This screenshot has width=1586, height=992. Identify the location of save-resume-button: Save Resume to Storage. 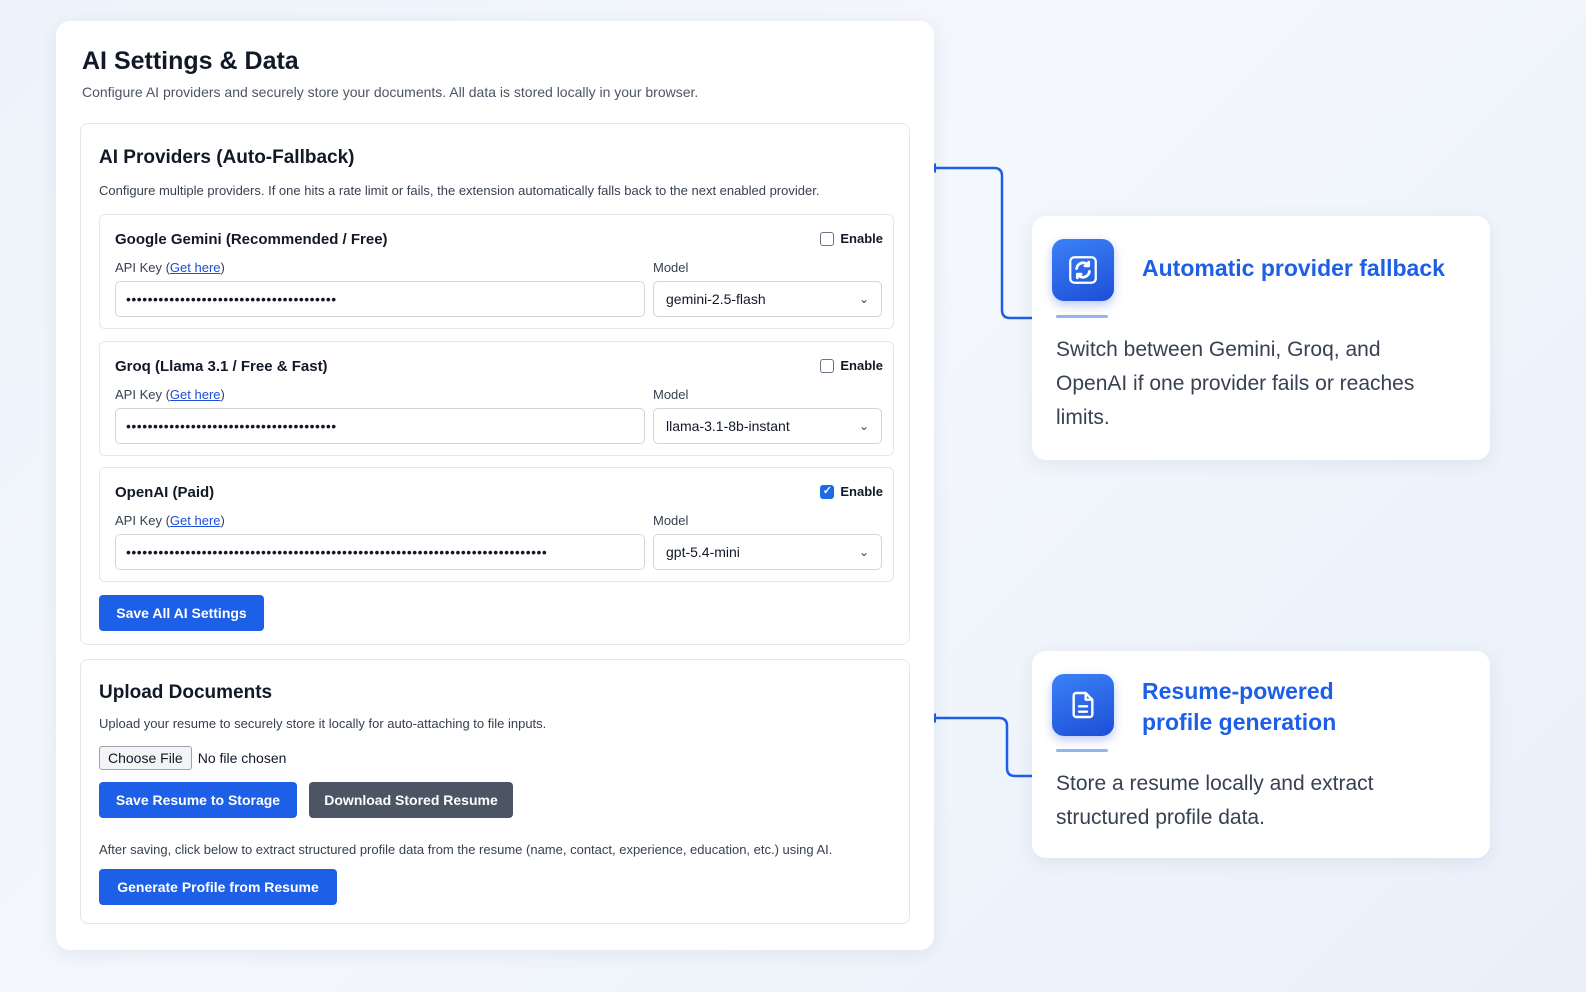
(198, 800).